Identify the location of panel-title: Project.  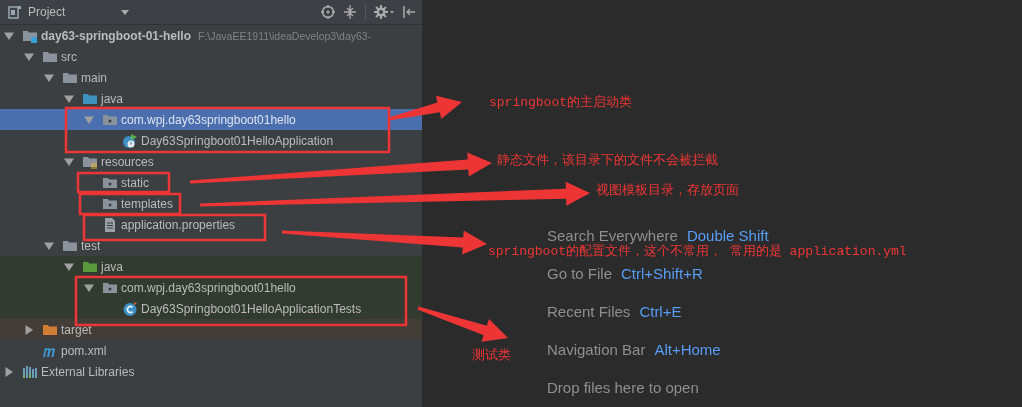
(47, 12).